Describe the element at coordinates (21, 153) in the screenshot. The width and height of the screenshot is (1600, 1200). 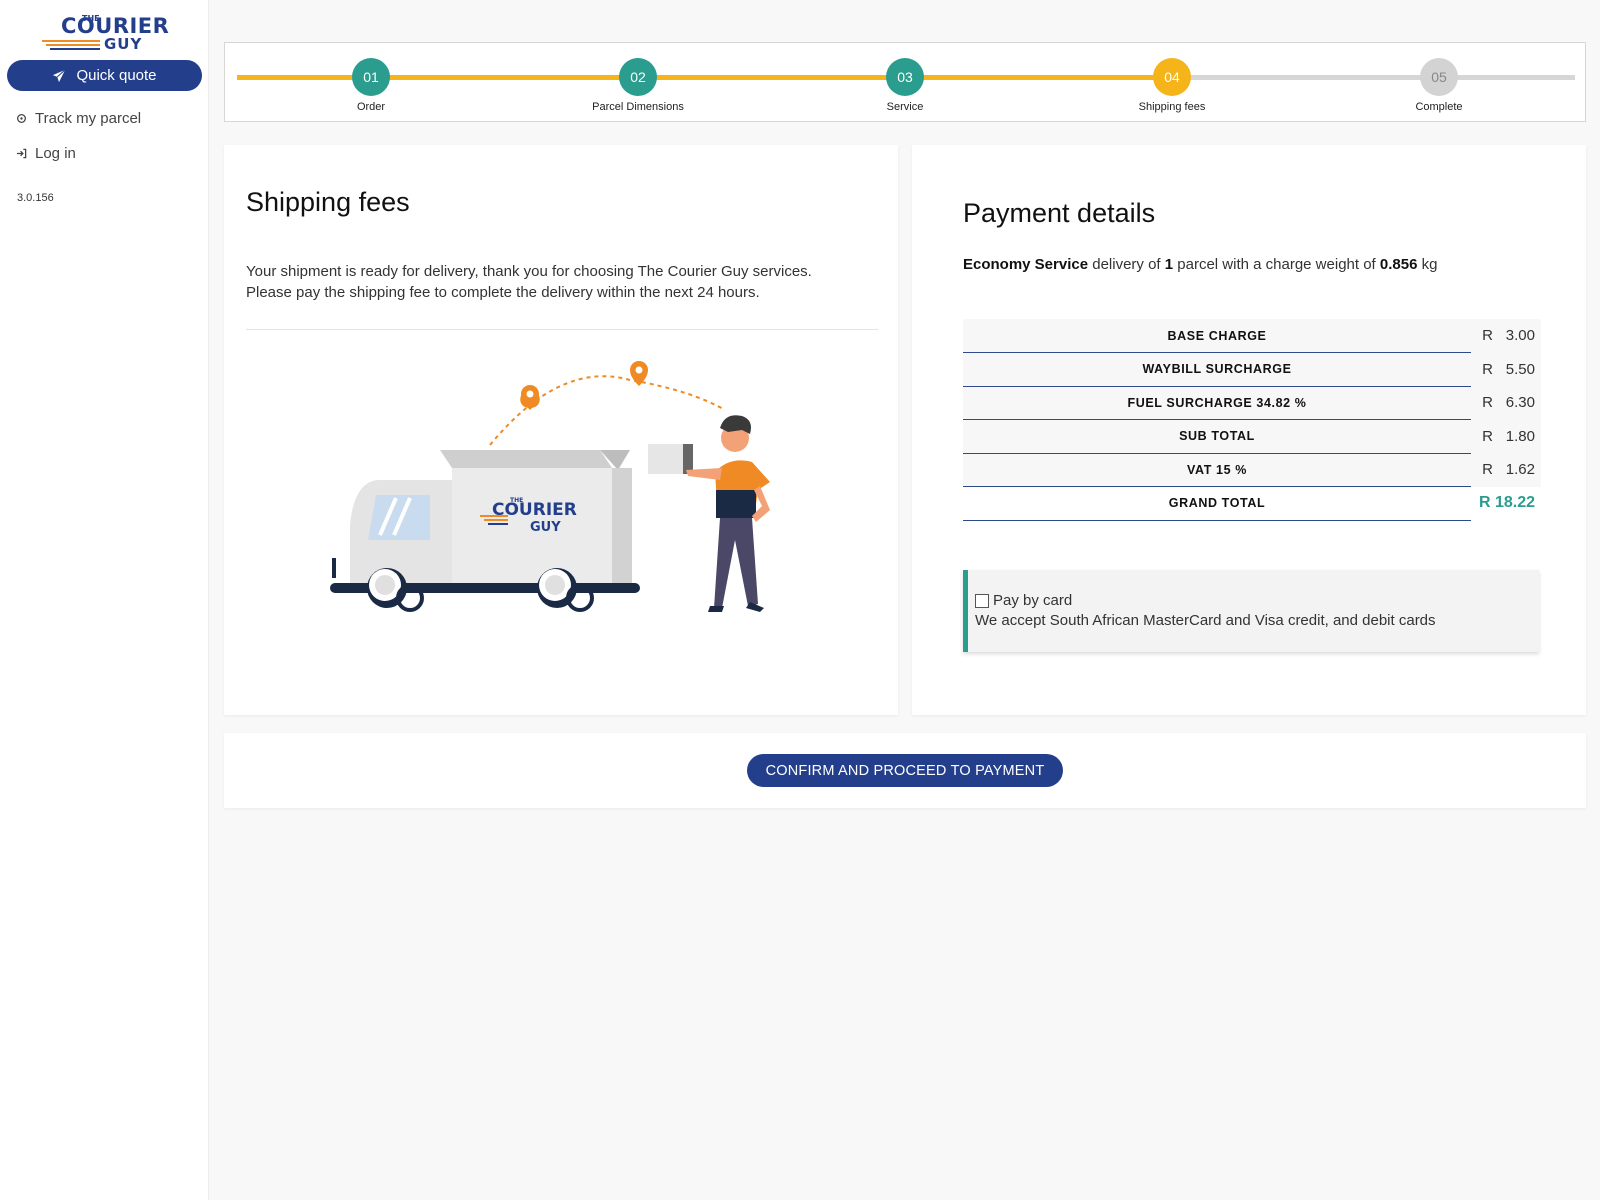
I see `sign-in-icon` at that location.